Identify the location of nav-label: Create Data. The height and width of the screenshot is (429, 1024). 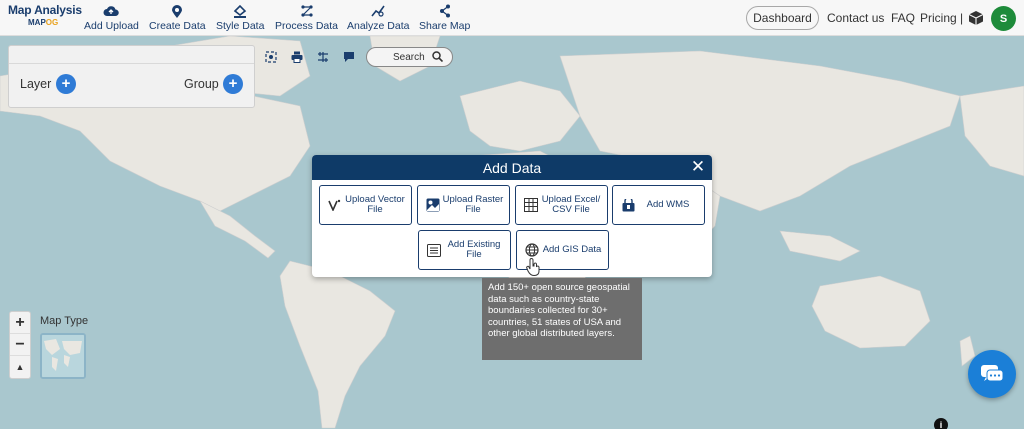
(177, 26).